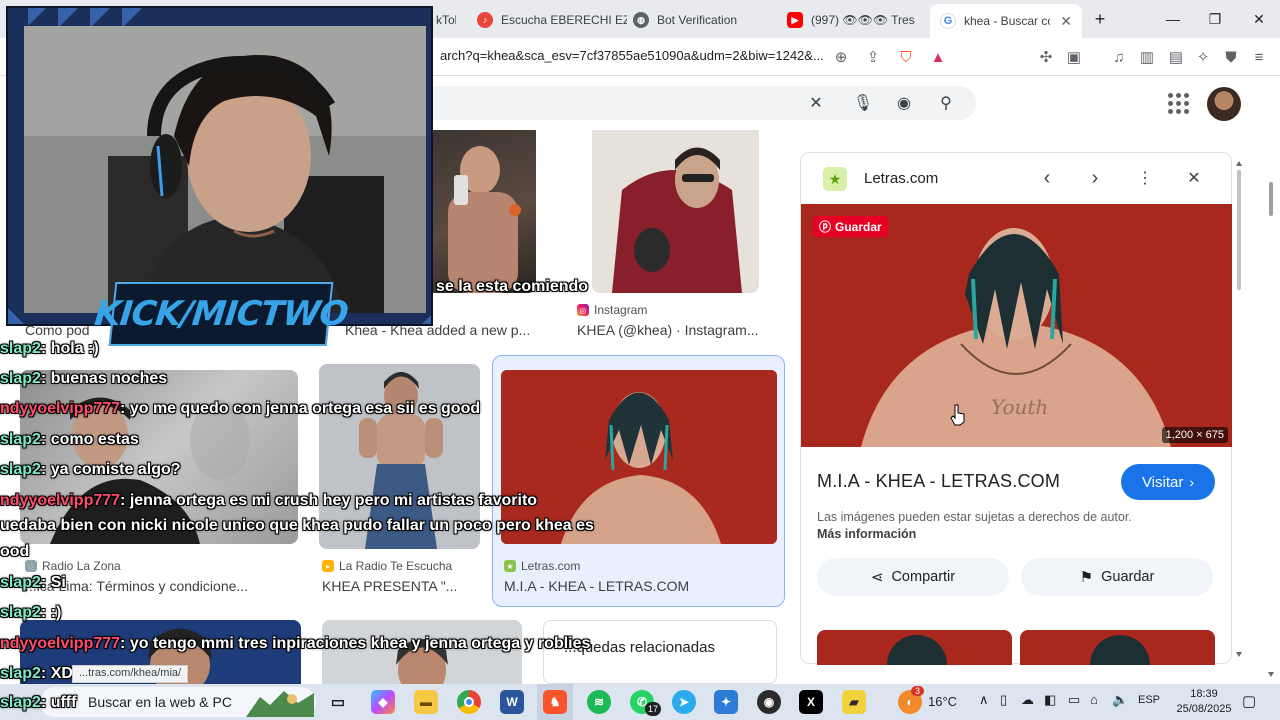 The image size is (1280, 720). Describe the element at coordinates (852, 20) in the screenshot. I see `tab-youtube: ▶ (997) 👁👁👁 Tres c` at that location.